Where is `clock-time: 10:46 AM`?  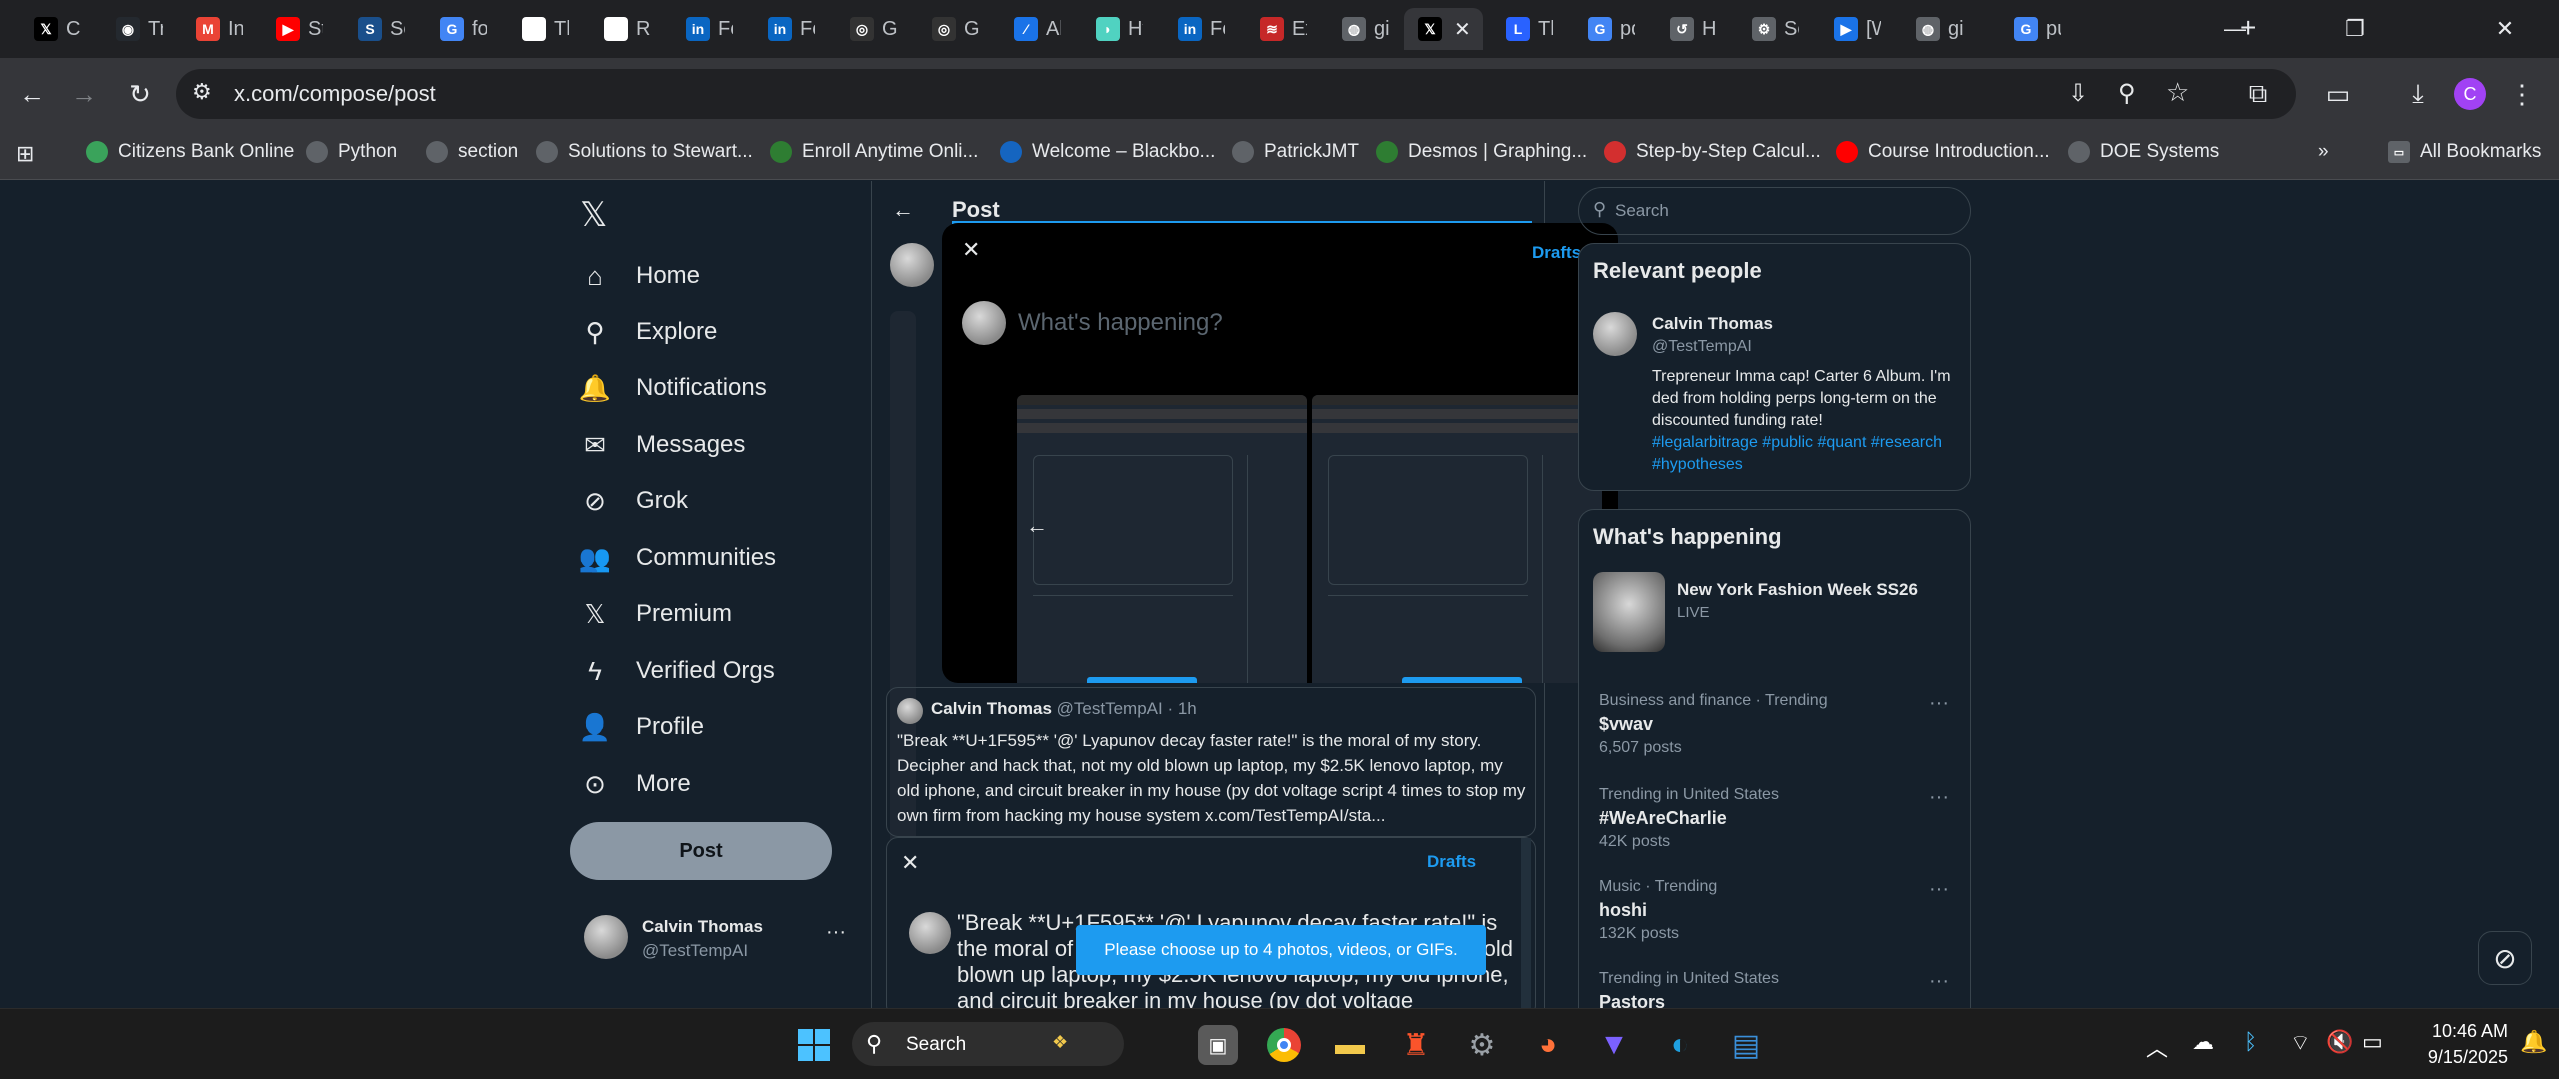 clock-time: 10:46 AM is located at coordinates (2458, 1031).